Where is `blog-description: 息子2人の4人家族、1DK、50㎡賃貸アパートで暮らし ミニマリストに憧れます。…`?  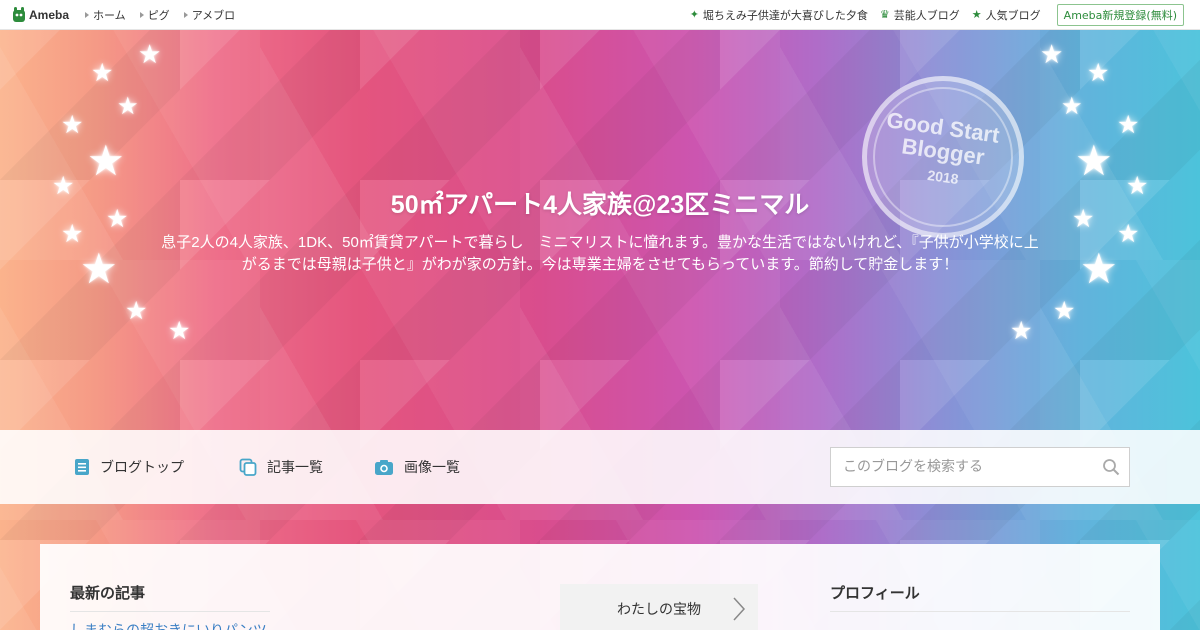 blog-description: 息子2人の4人家族、1DK、50㎡賃貸アパートで暮らし ミニマリストに憧れます。… is located at coordinates (600, 253).